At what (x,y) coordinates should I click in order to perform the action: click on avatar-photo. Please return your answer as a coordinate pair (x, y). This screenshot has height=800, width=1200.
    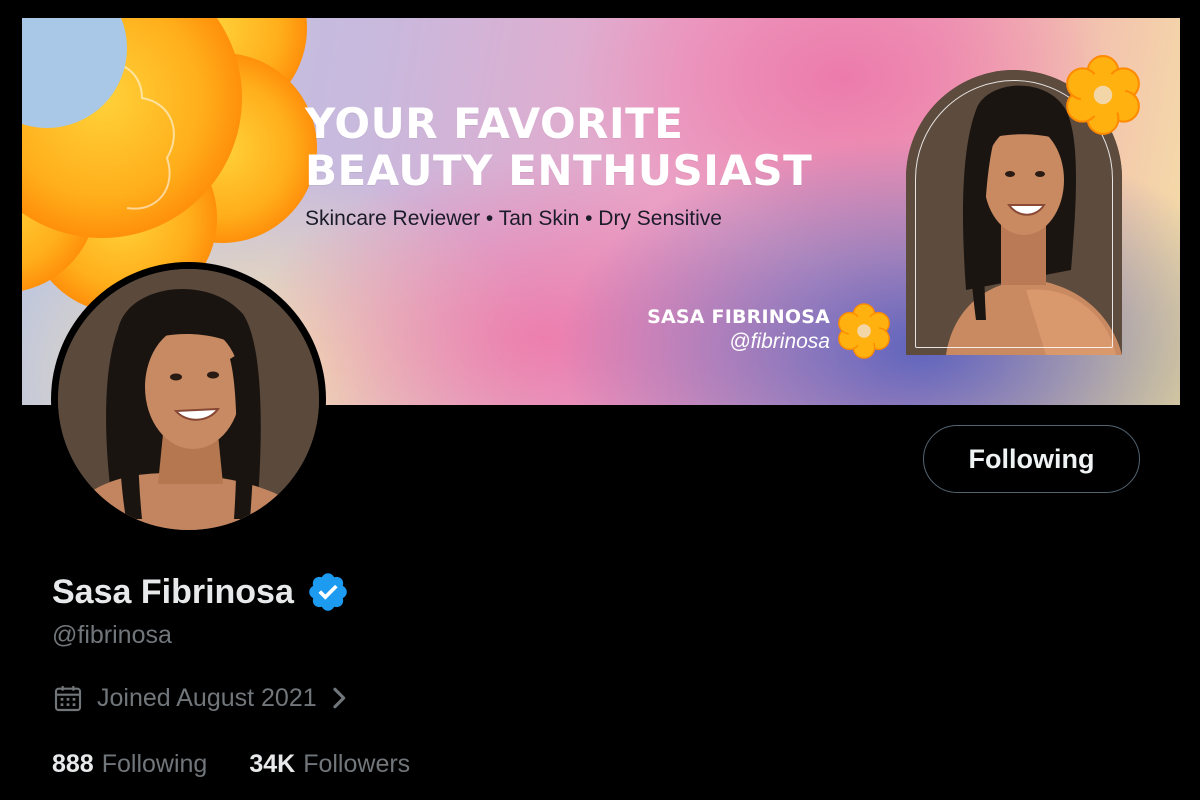
    Looking at the image, I should click on (188, 399).